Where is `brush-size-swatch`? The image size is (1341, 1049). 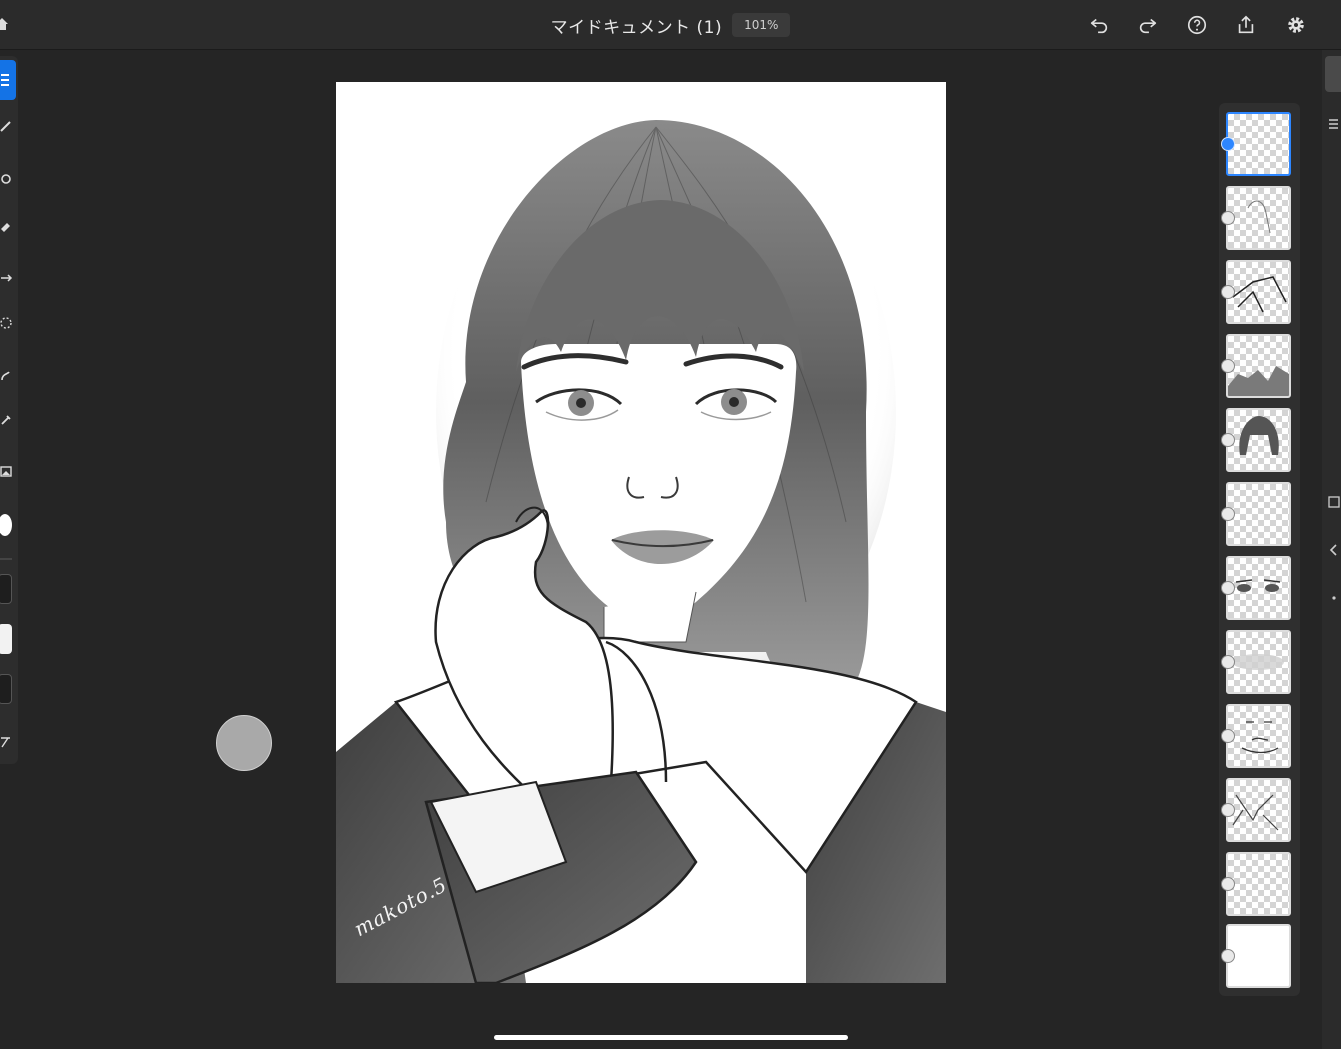 brush-size-swatch is located at coordinates (6, 689).